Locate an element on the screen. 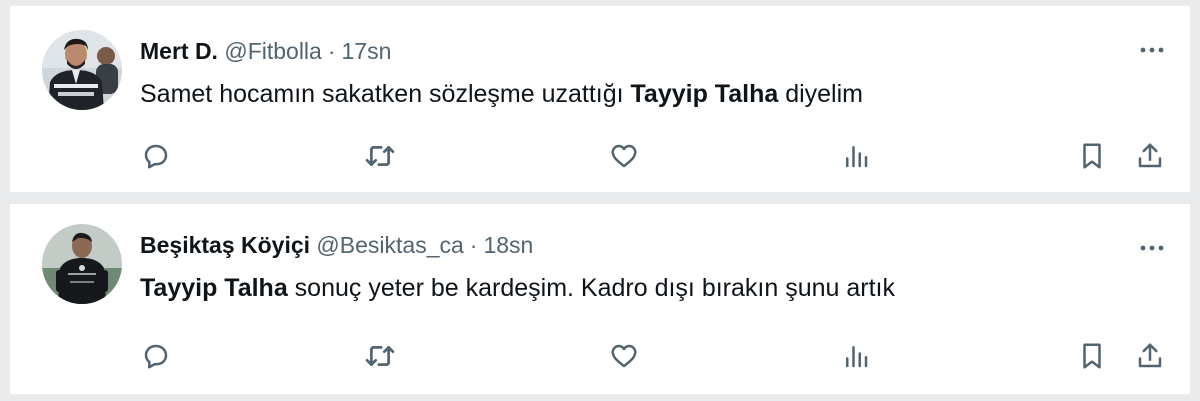 This screenshot has width=1200, height=401. handle: @Besiktas_ca is located at coordinates (389, 245).